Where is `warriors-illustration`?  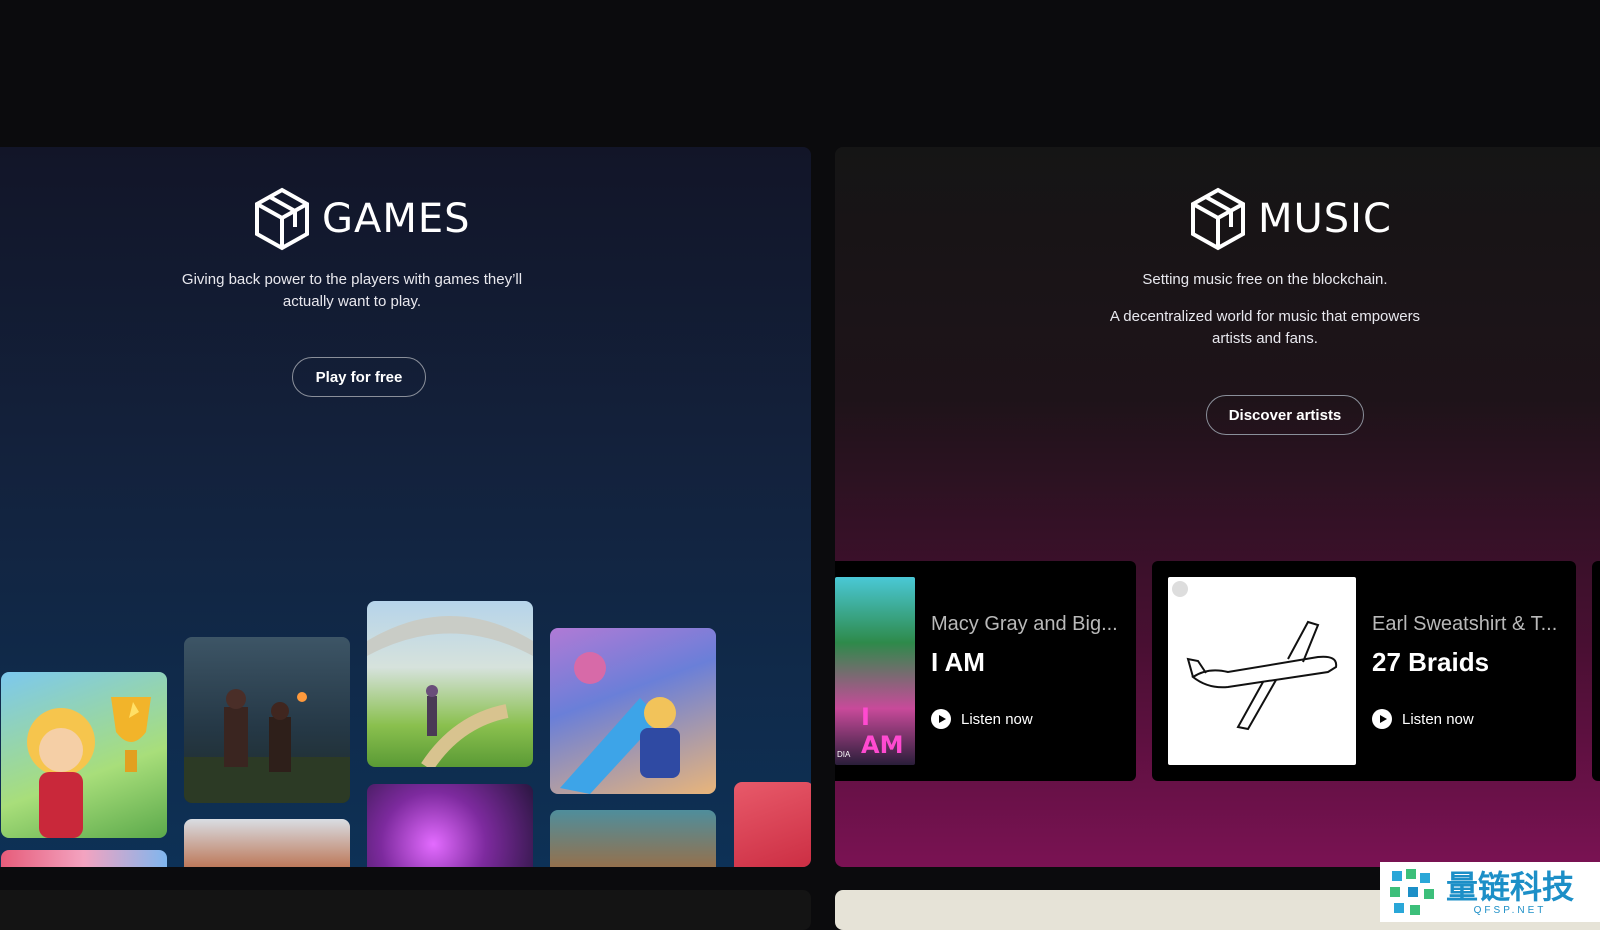 warriors-illustration is located at coordinates (267, 746).